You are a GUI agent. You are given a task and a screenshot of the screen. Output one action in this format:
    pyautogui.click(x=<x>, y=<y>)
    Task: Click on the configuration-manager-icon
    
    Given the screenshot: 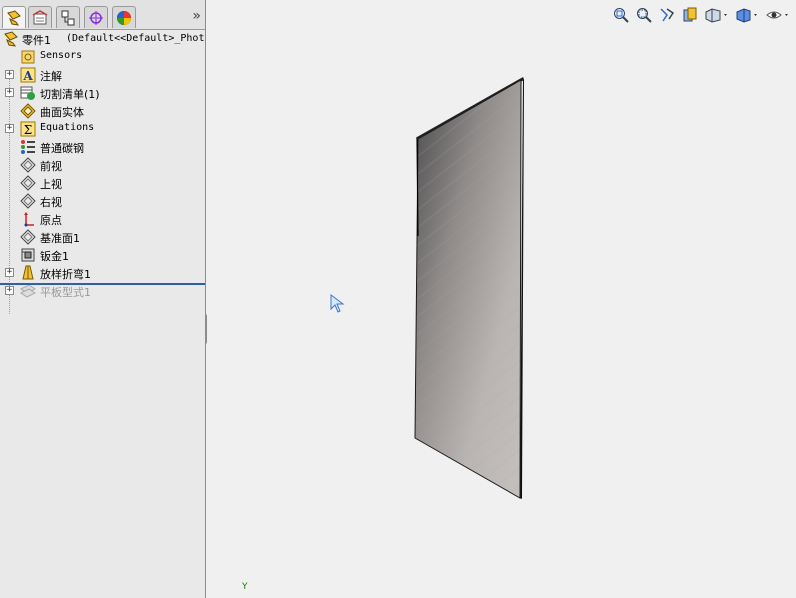 What is the action you would take?
    pyautogui.click(x=68, y=17)
    